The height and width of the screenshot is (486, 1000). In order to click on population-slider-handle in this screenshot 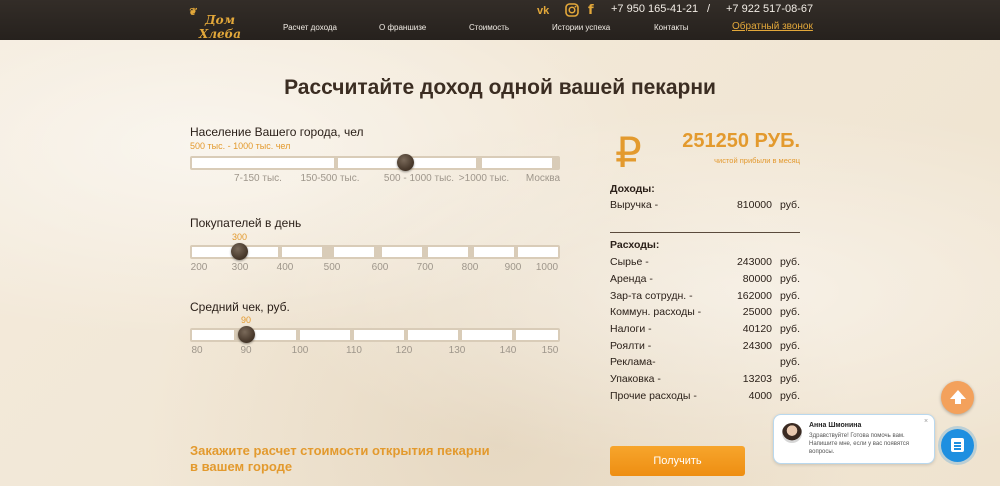, I will do `click(405, 162)`.